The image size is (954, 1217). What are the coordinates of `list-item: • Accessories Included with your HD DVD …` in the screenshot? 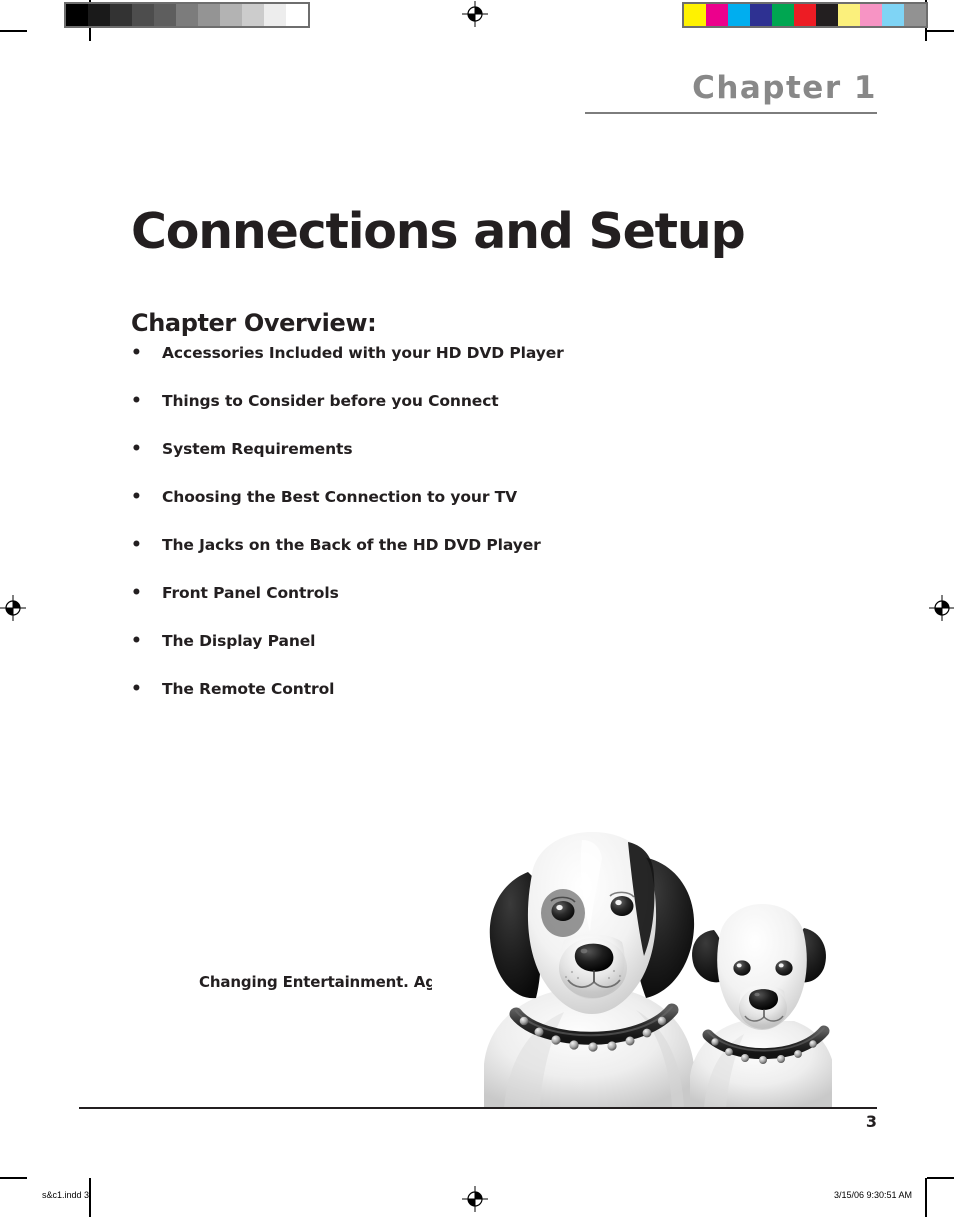 It's located at (461, 368).